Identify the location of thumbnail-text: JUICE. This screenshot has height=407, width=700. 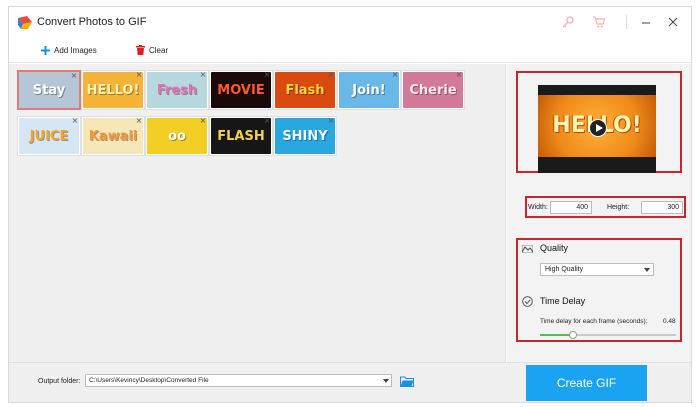
(49, 136).